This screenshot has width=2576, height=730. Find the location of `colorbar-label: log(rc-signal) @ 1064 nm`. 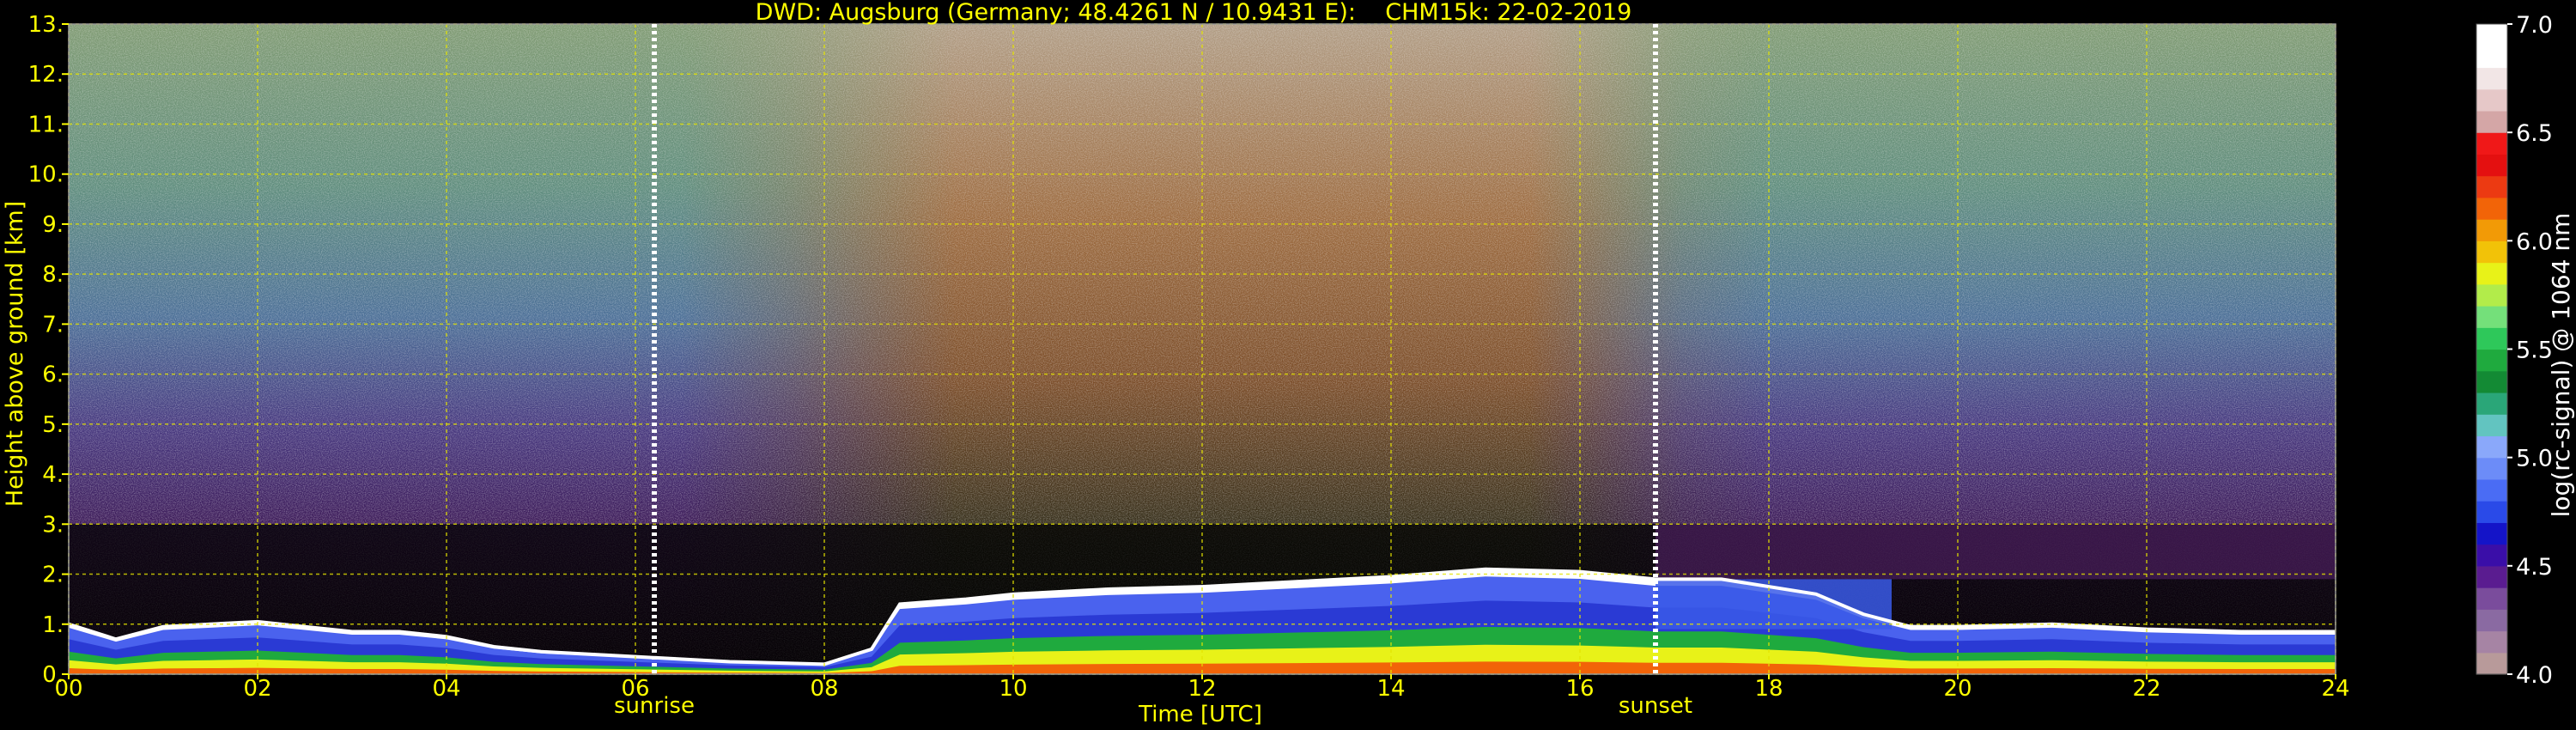

colorbar-label: log(rc-signal) @ 1064 nm is located at coordinates (2561, 365).